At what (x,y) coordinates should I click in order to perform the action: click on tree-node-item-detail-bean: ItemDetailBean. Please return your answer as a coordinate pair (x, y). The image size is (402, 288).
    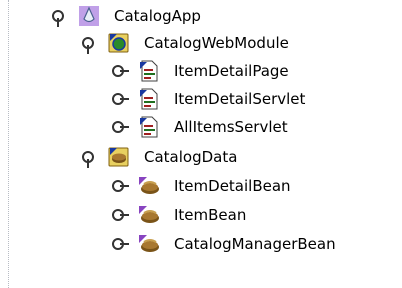
    Looking at the image, I should click on (201, 186).